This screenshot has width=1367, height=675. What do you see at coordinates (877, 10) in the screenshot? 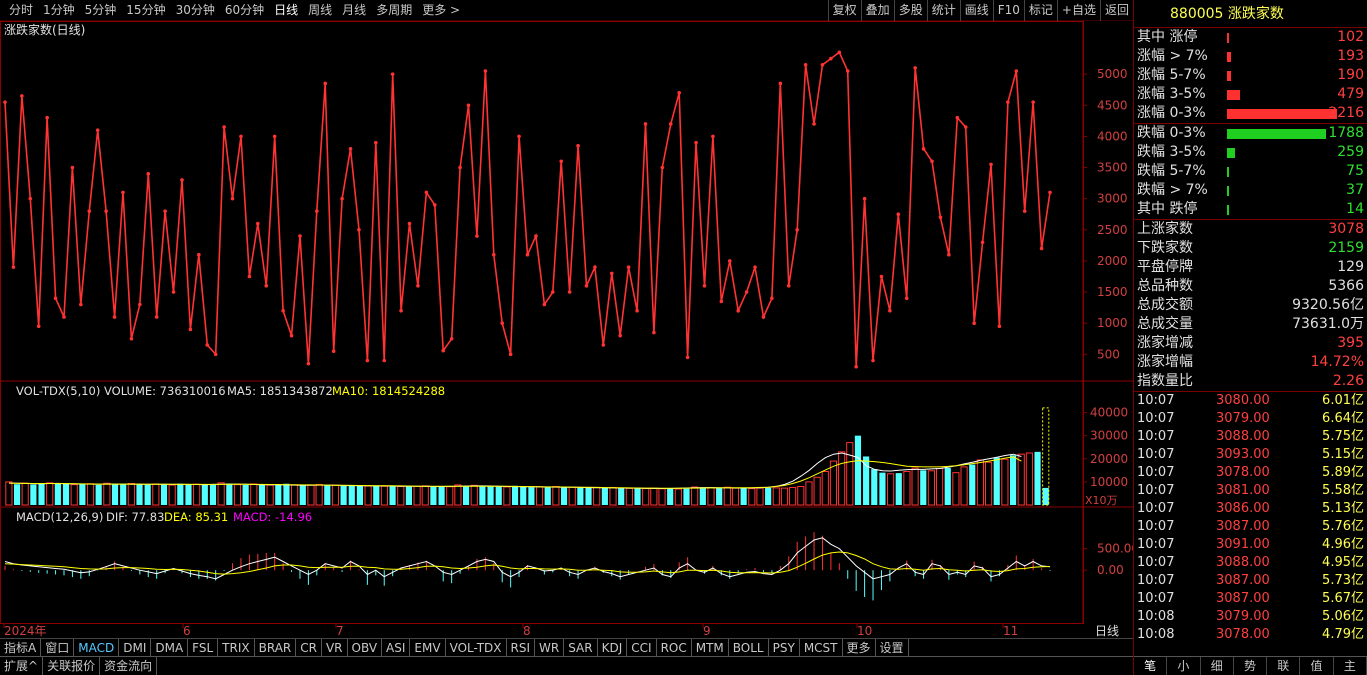
I see `tool-button: 叠加` at bounding box center [877, 10].